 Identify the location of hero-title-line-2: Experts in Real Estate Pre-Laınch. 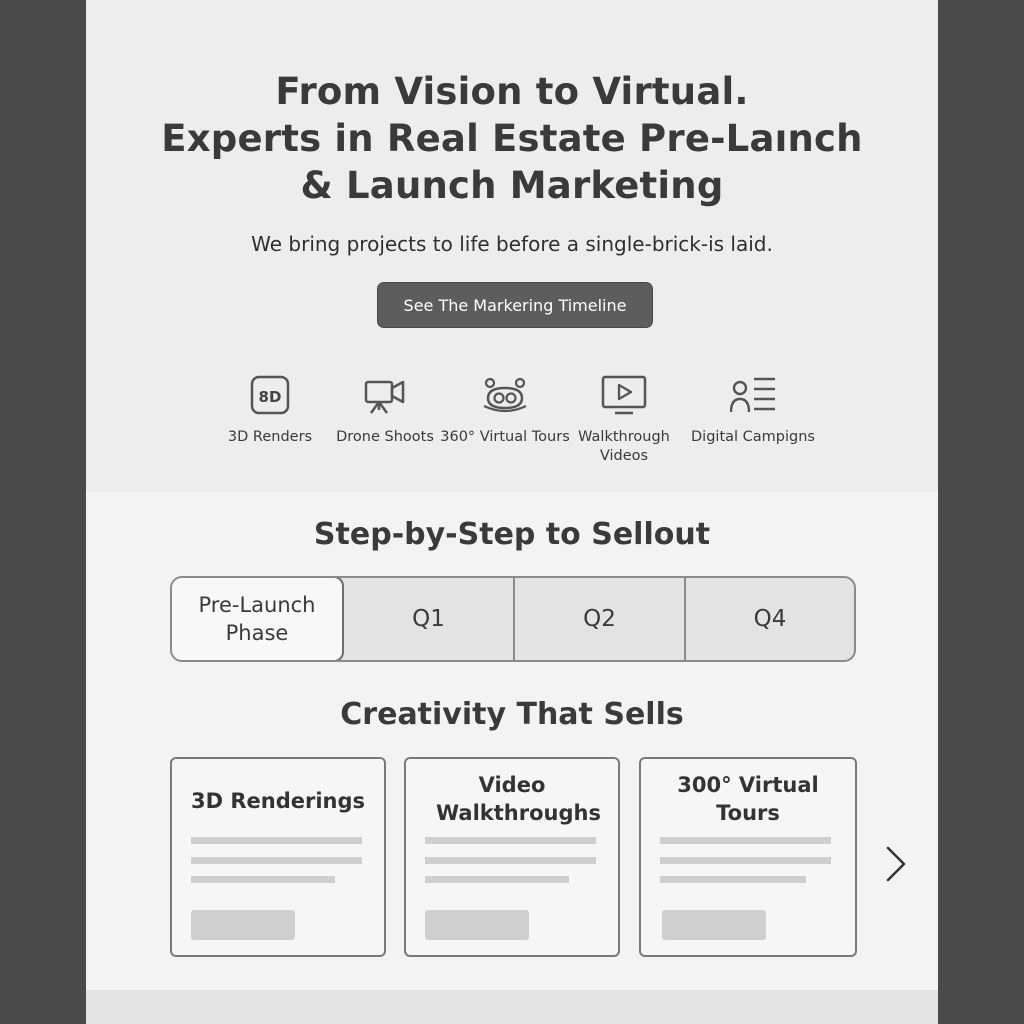
(512, 138).